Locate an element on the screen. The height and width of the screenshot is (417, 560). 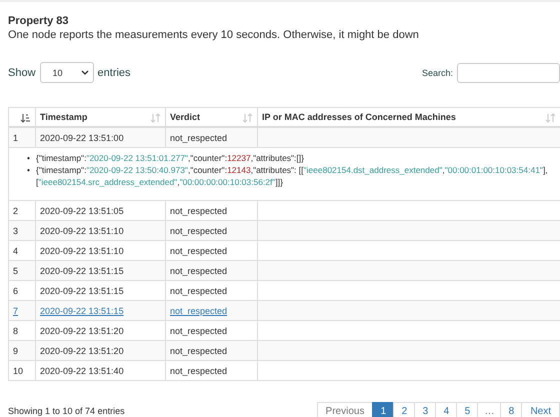
table-cell: 2020-09-22 13:51:00 is located at coordinates (101, 137).